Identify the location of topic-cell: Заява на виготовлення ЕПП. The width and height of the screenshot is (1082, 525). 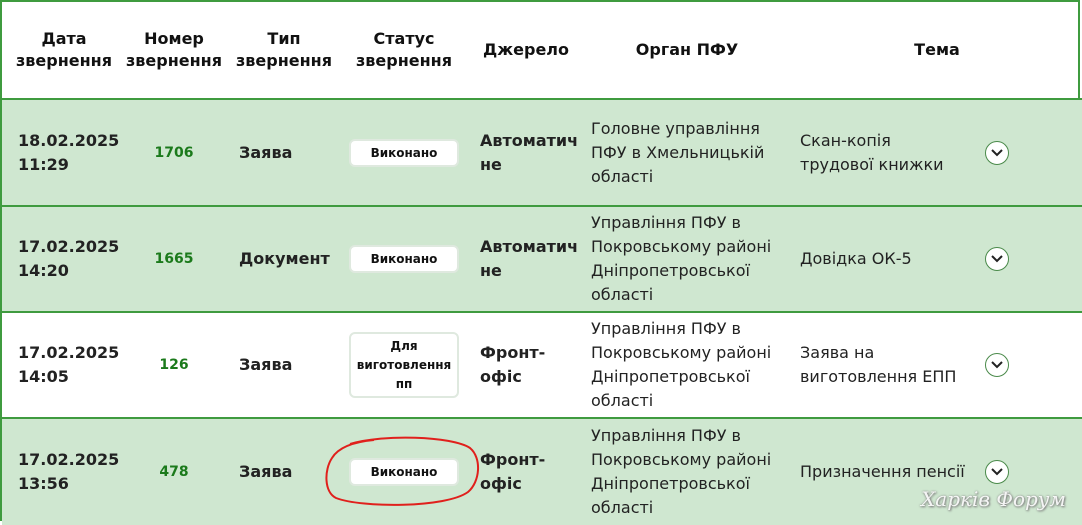
(885, 365).